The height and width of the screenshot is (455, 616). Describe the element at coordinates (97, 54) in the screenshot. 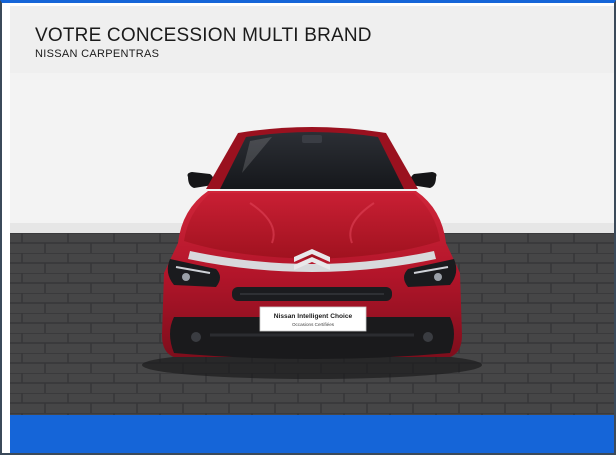

I see `dealer-subtitle: NISSAN CARPENTRAS` at that location.